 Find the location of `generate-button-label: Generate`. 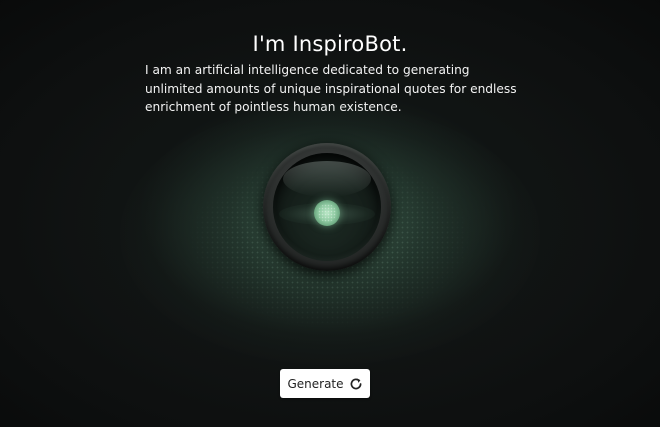

generate-button-label: Generate is located at coordinates (315, 383).